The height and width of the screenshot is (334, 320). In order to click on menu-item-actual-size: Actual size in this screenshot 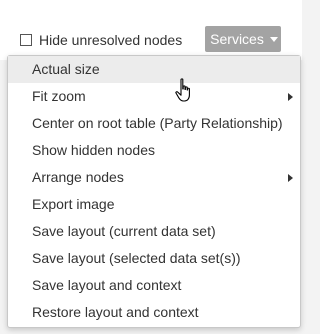, I will do `click(154, 69)`.